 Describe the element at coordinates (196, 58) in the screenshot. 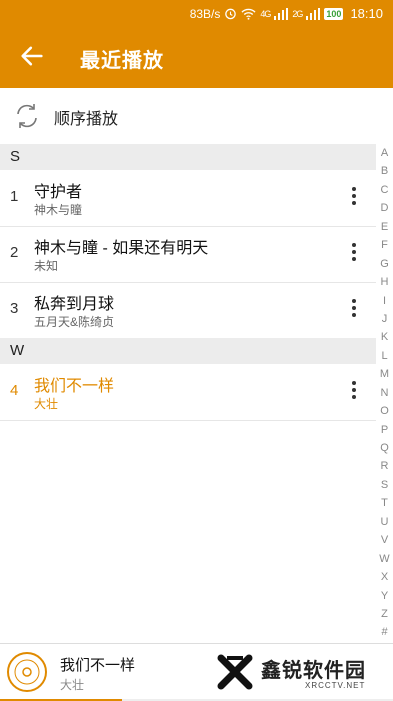

I see `toolbar: 最近播放` at that location.